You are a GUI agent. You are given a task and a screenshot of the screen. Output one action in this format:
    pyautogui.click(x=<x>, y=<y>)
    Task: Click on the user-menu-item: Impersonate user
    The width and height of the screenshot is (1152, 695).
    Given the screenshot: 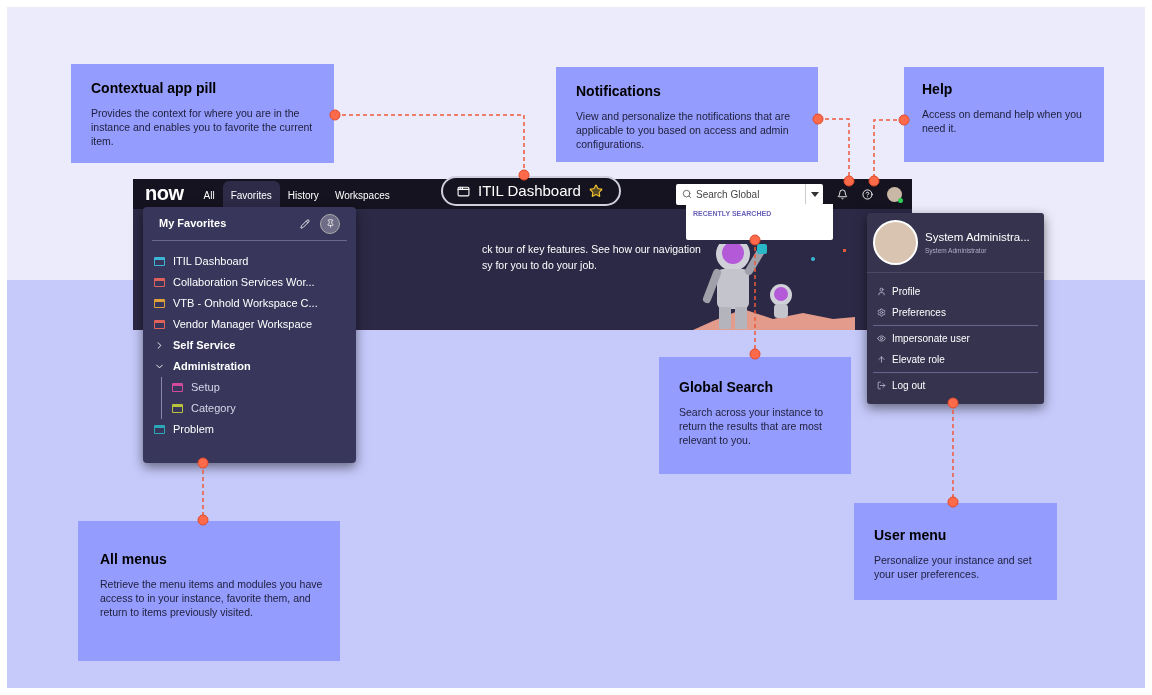 What is the action you would take?
    pyautogui.click(x=955, y=338)
    